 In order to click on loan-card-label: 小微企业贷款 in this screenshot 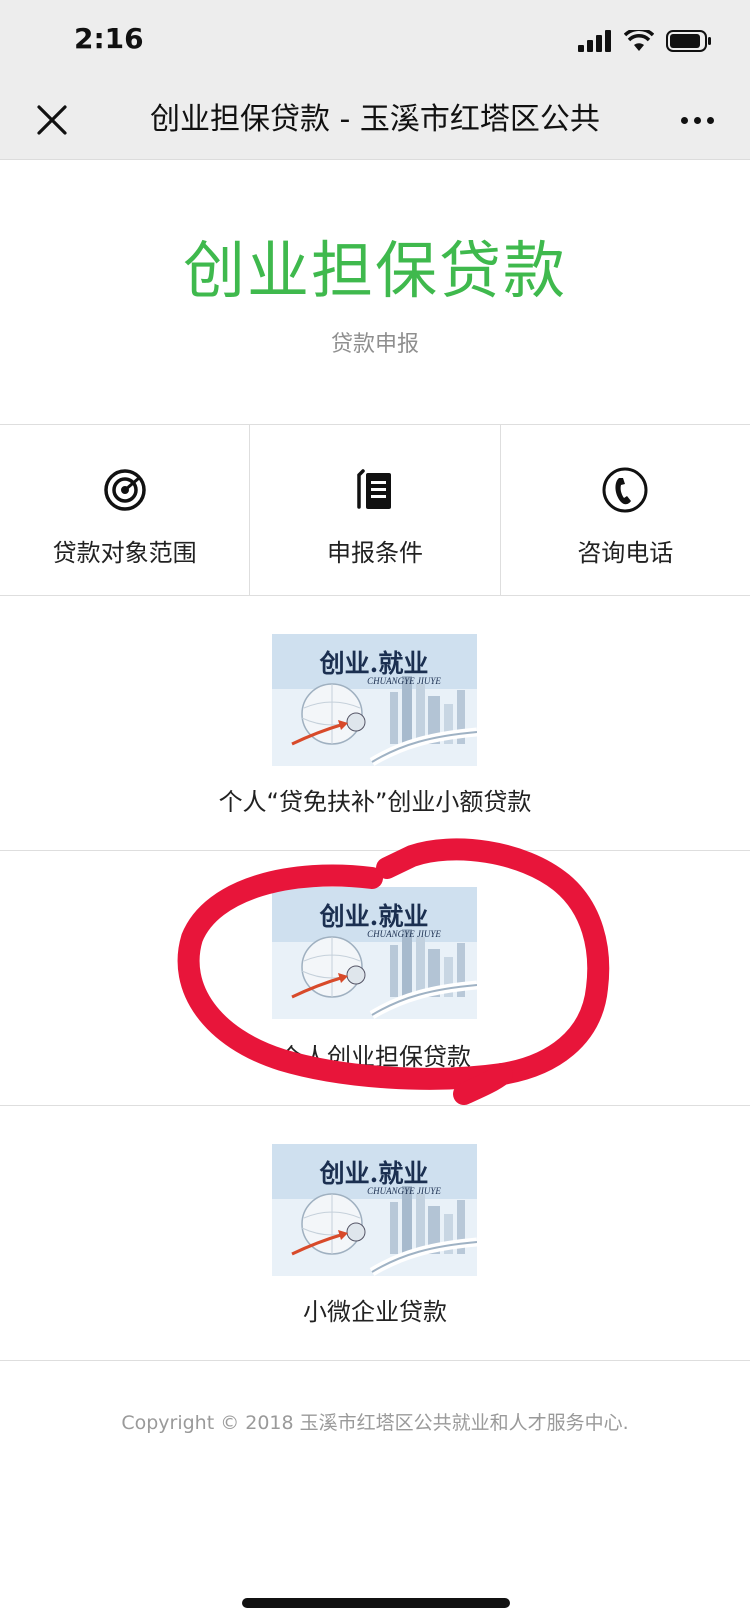, I will do `click(375, 1312)`.